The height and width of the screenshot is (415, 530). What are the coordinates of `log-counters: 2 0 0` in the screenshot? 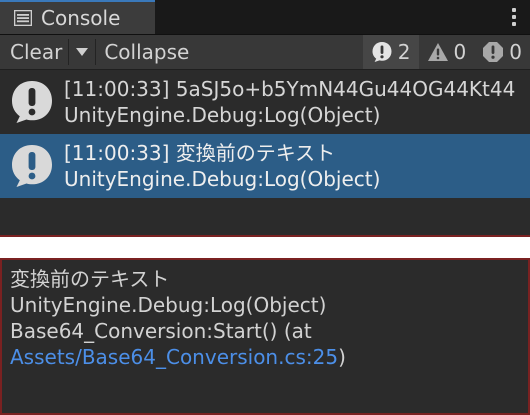 It's located at (446, 52).